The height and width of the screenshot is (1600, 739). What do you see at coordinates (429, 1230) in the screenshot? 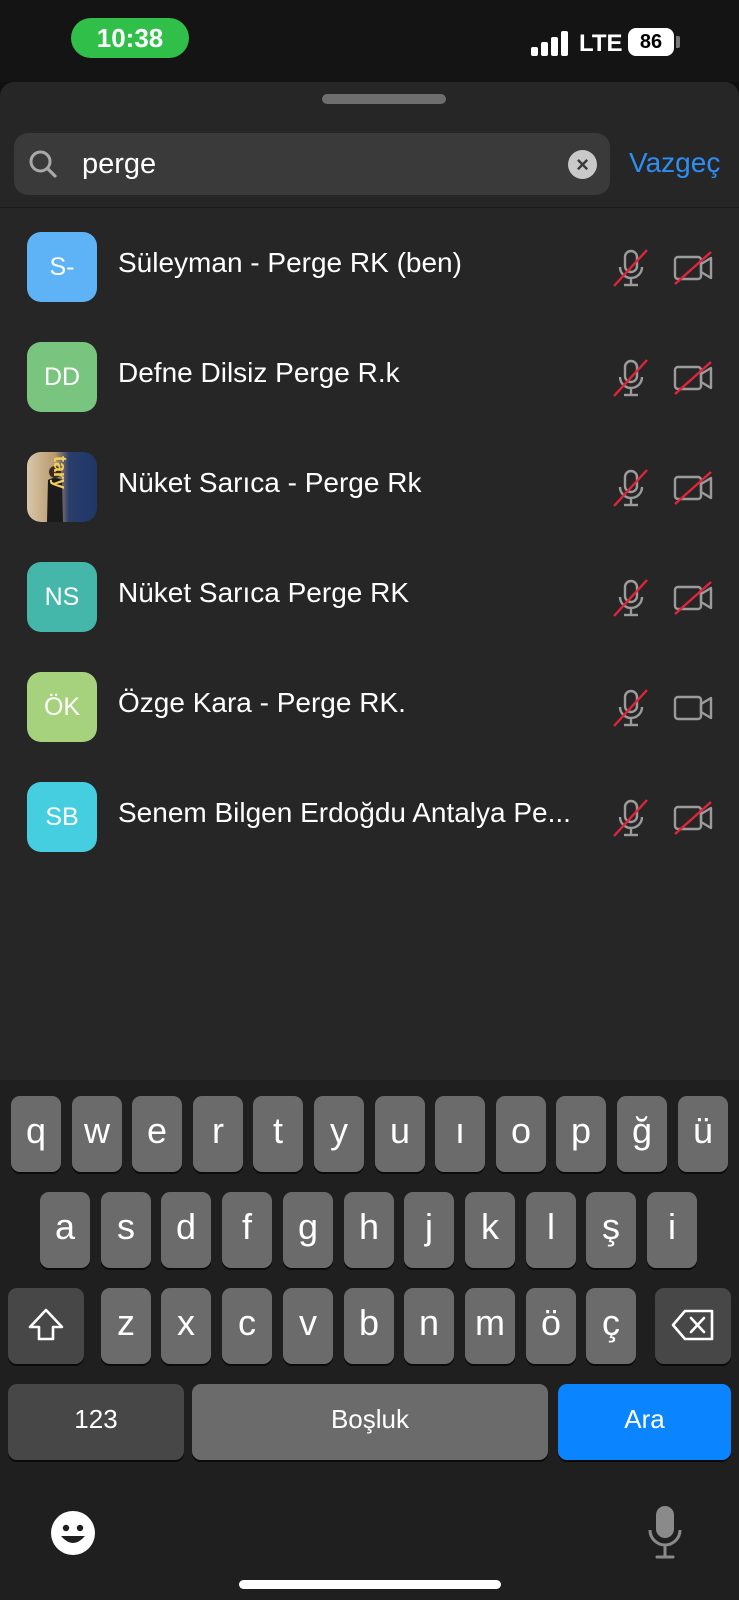
I see `key-j: j` at bounding box center [429, 1230].